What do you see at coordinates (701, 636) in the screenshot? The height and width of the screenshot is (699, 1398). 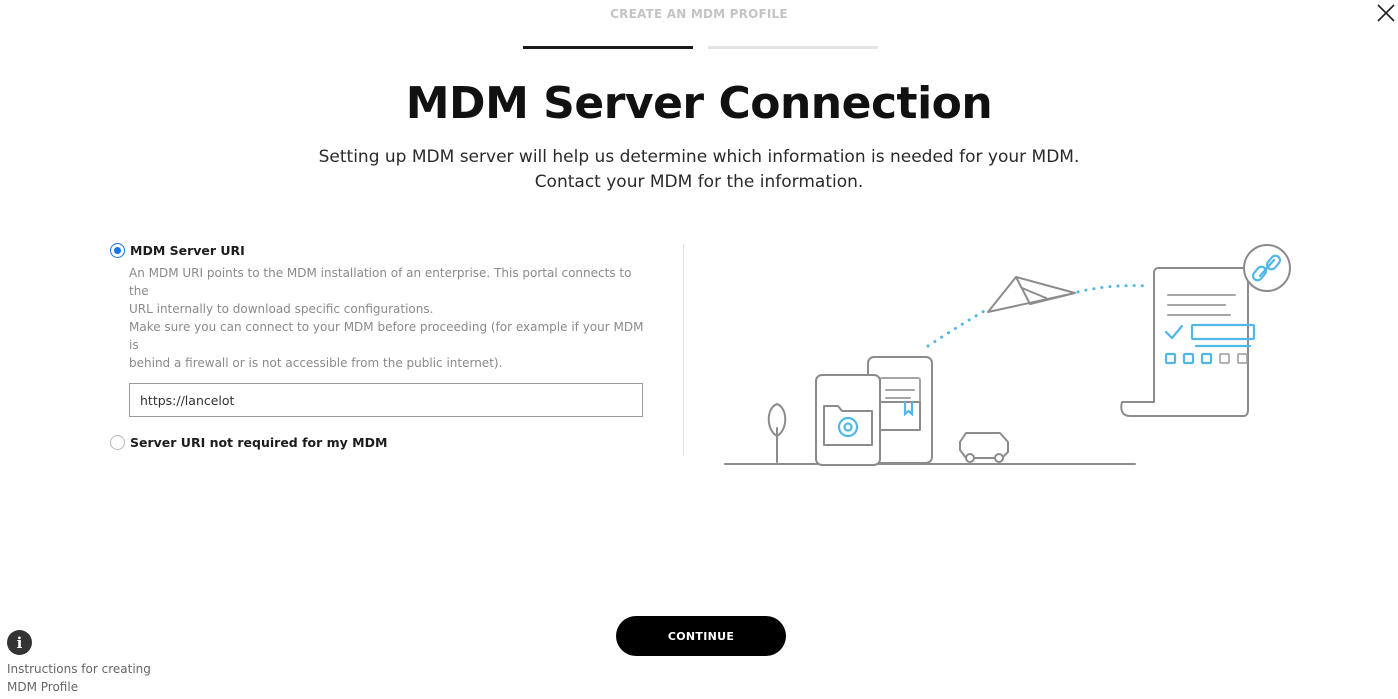 I see `continue-button: CONTINUE` at bounding box center [701, 636].